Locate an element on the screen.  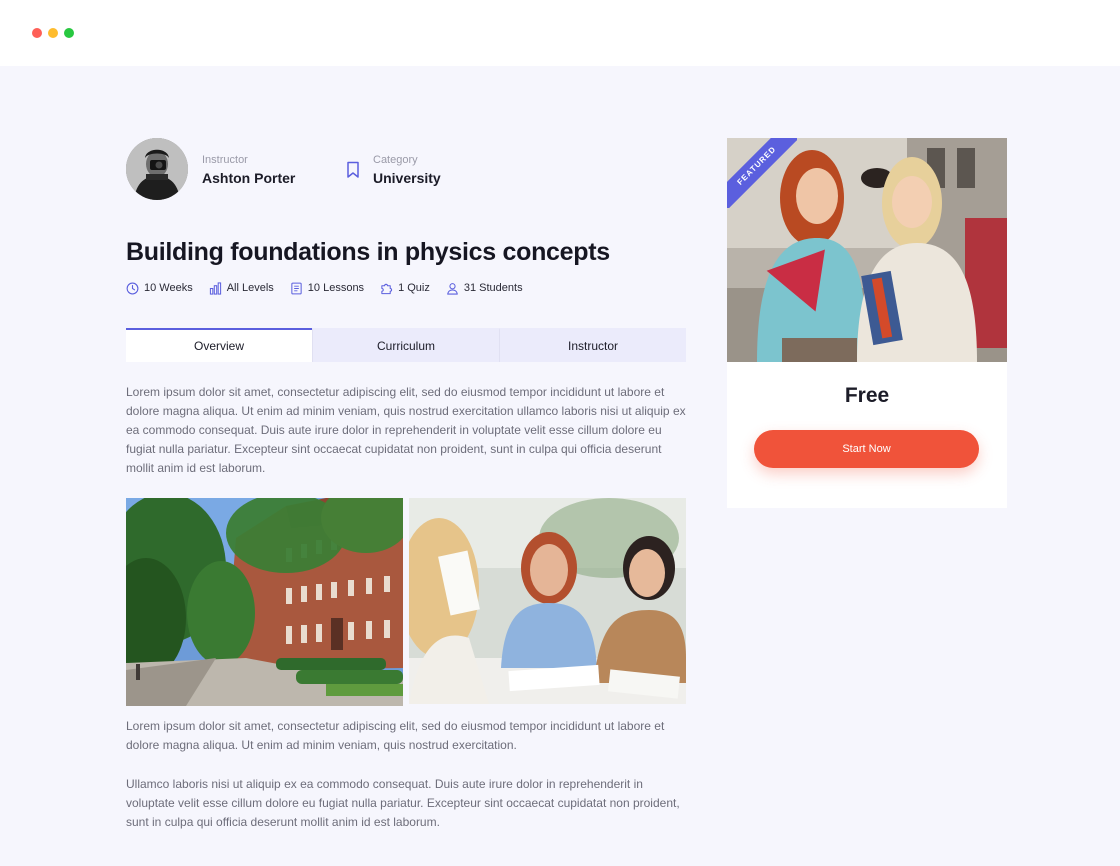
tab-overview: Overview is located at coordinates (219, 345).